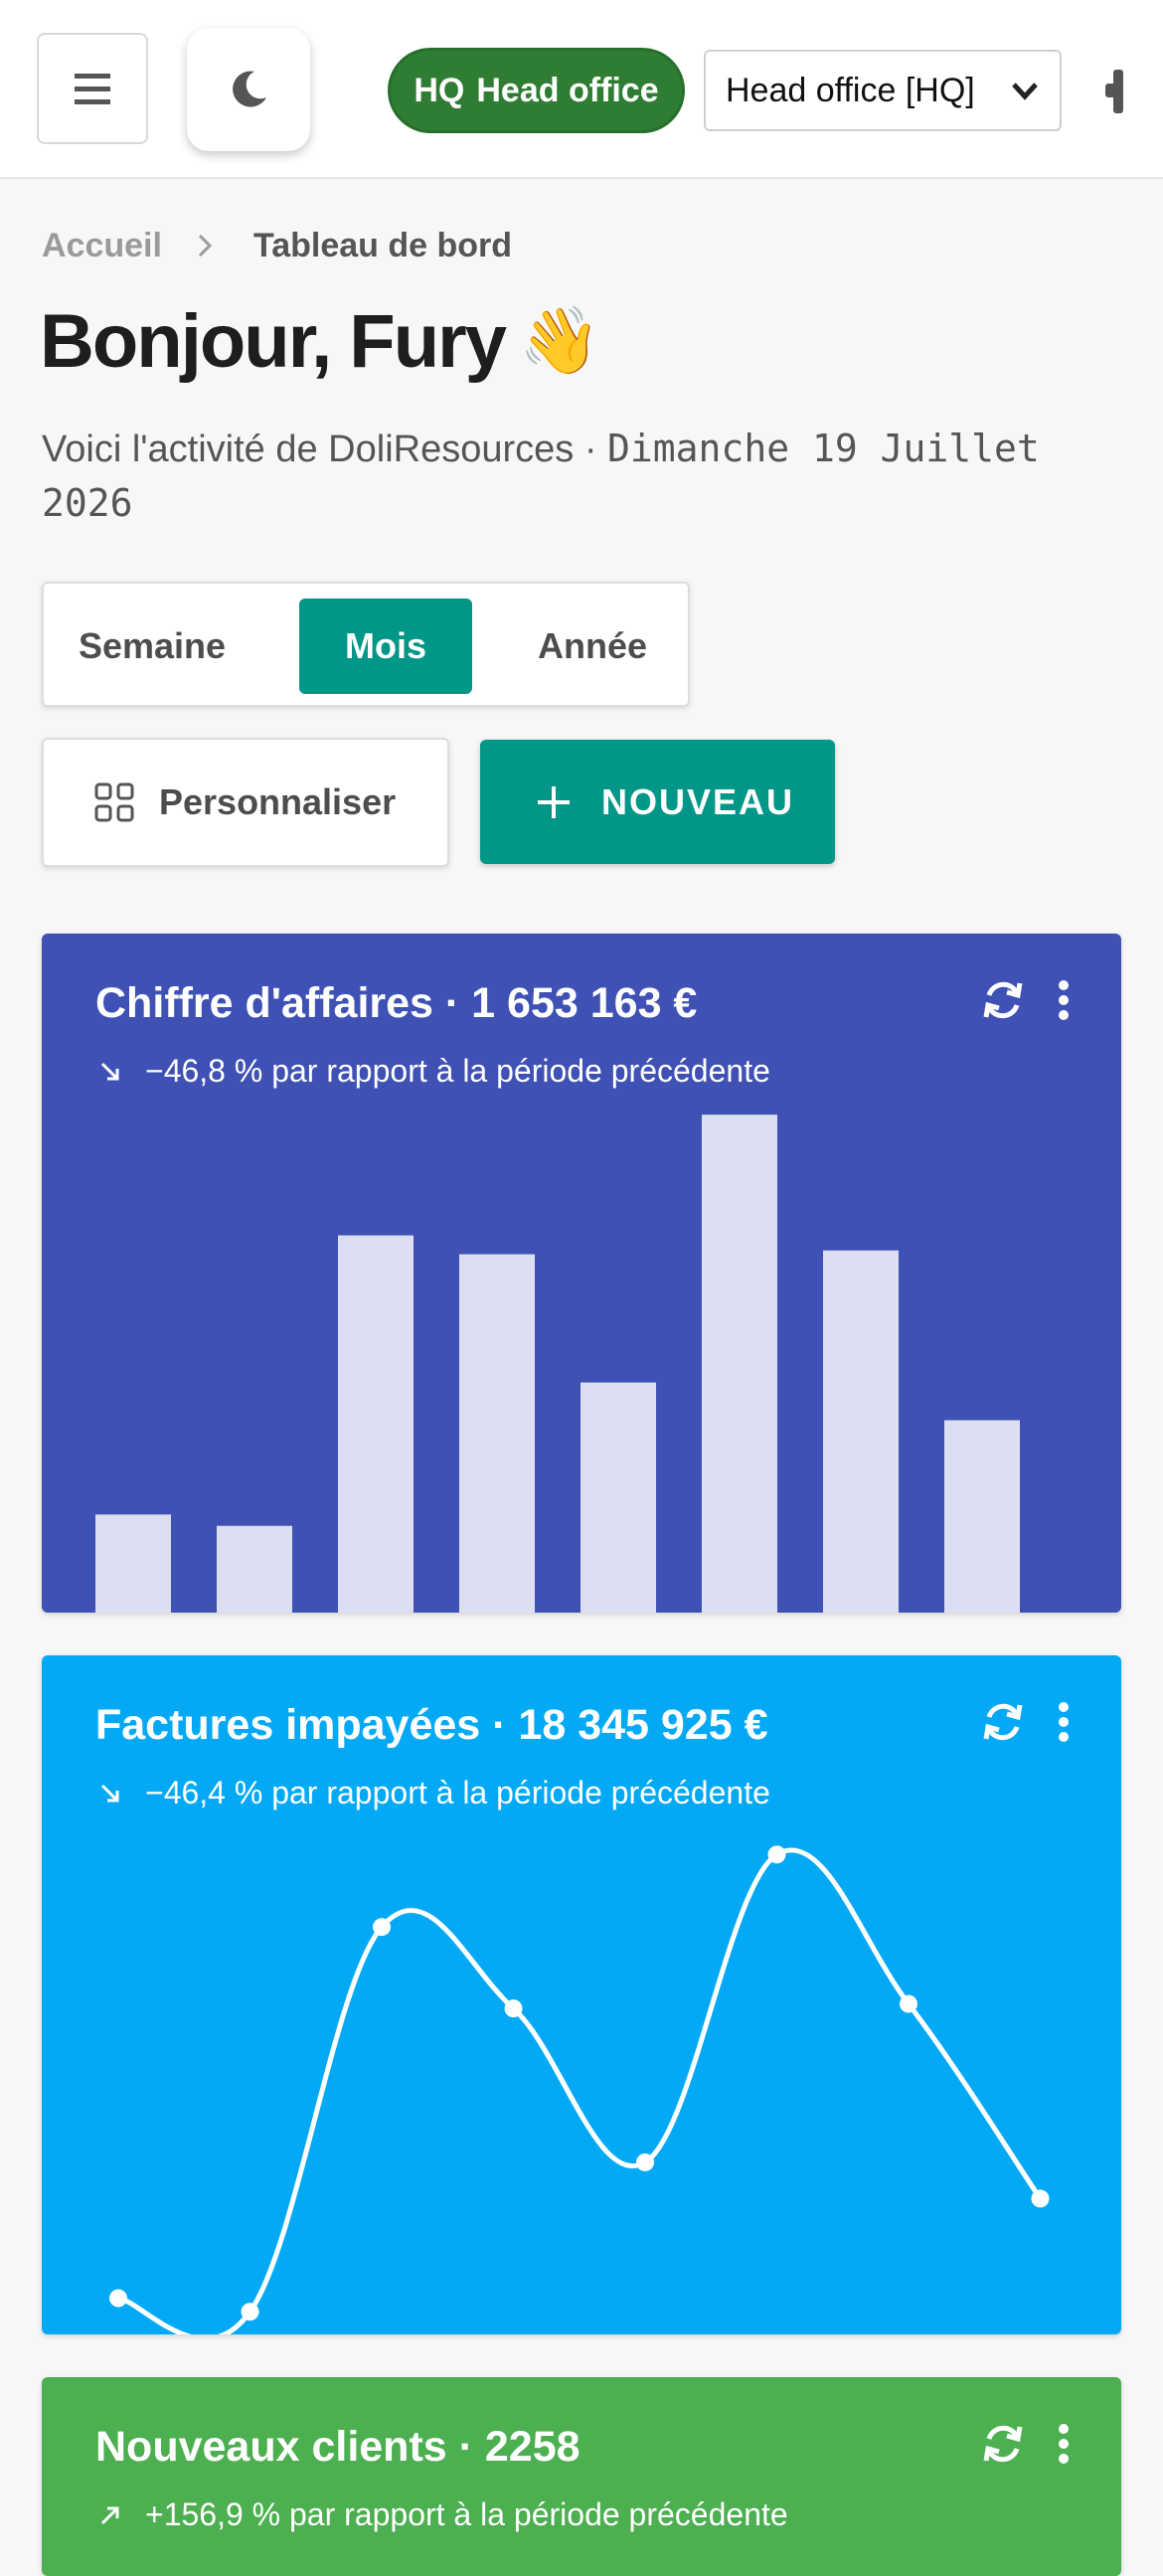 This screenshot has height=2576, width=1163. I want to click on moon-icon, so click(249, 89).